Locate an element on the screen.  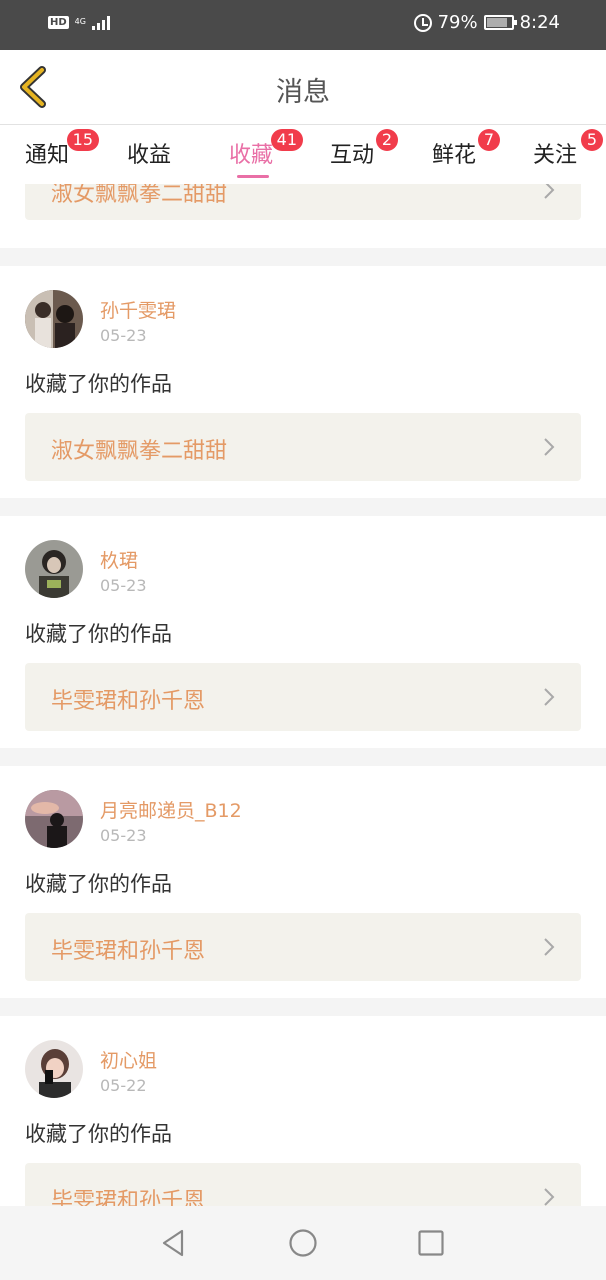
triangle-back-icon is located at coordinates (173, 1243).